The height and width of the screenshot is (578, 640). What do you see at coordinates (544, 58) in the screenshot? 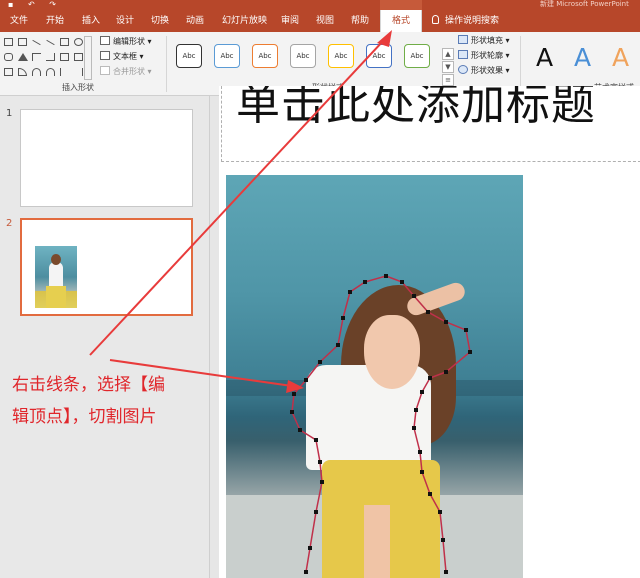
I see `wordart-style-black: A` at bounding box center [544, 58].